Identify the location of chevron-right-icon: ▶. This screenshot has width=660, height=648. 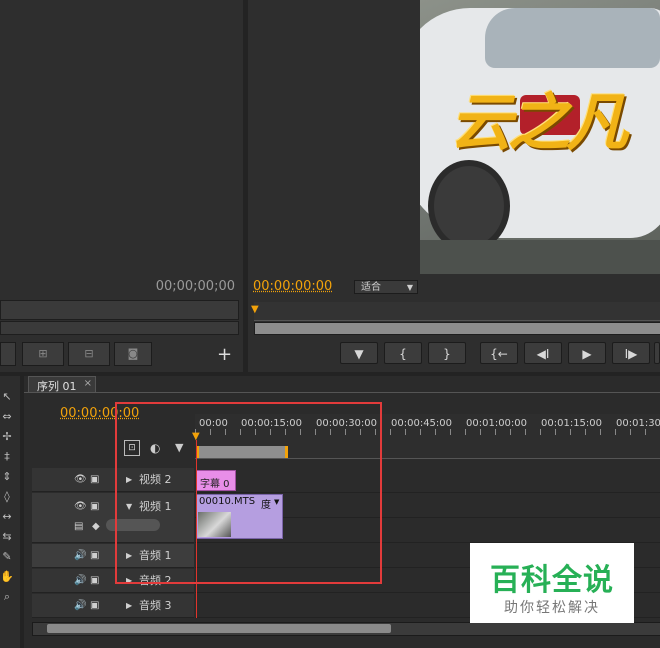
(129, 606).